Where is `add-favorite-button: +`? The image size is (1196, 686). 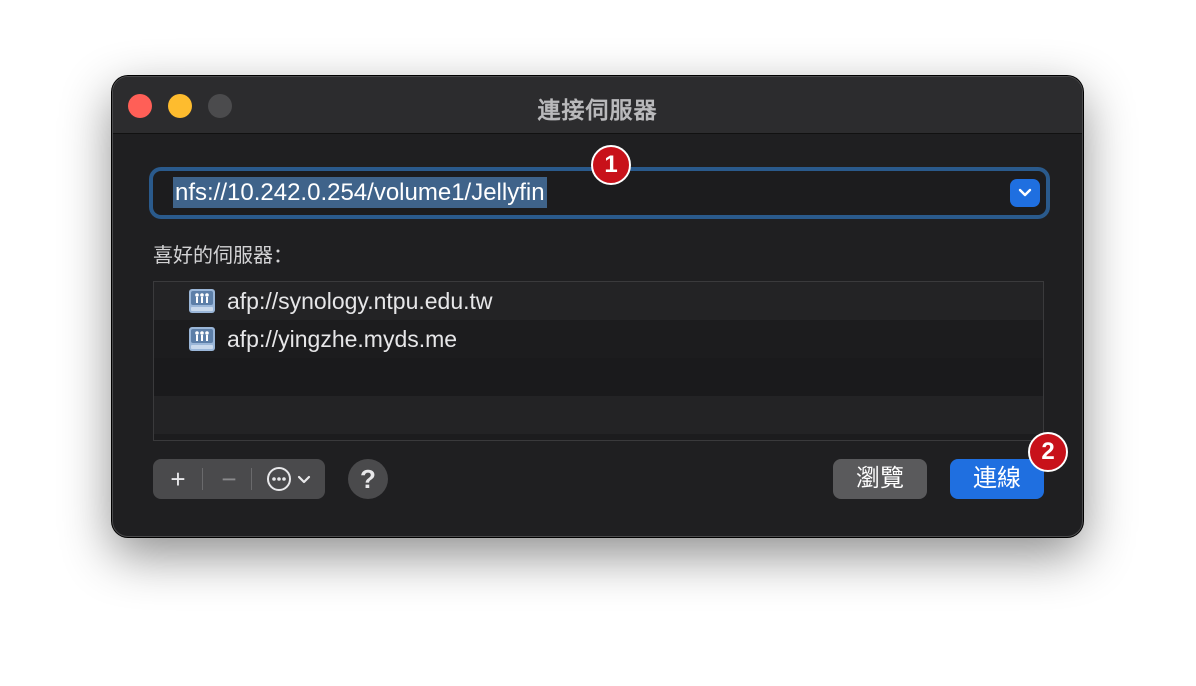
add-favorite-button: + is located at coordinates (178, 479).